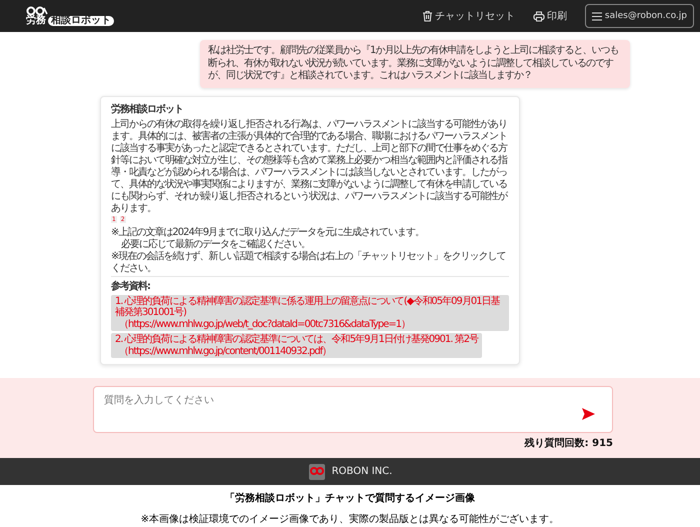 The height and width of the screenshot is (527, 700). Describe the element at coordinates (310, 312) in the screenshot. I see `reference-link: 1. 心理的負荷による精神障害の認定基準に係る運用上の留意点について(◆令和05年09月01日基補発第301001号) （https://www.mhlw.go.jp/web/t_doc?dataId=00tc7316&dataType=1）` at that location.